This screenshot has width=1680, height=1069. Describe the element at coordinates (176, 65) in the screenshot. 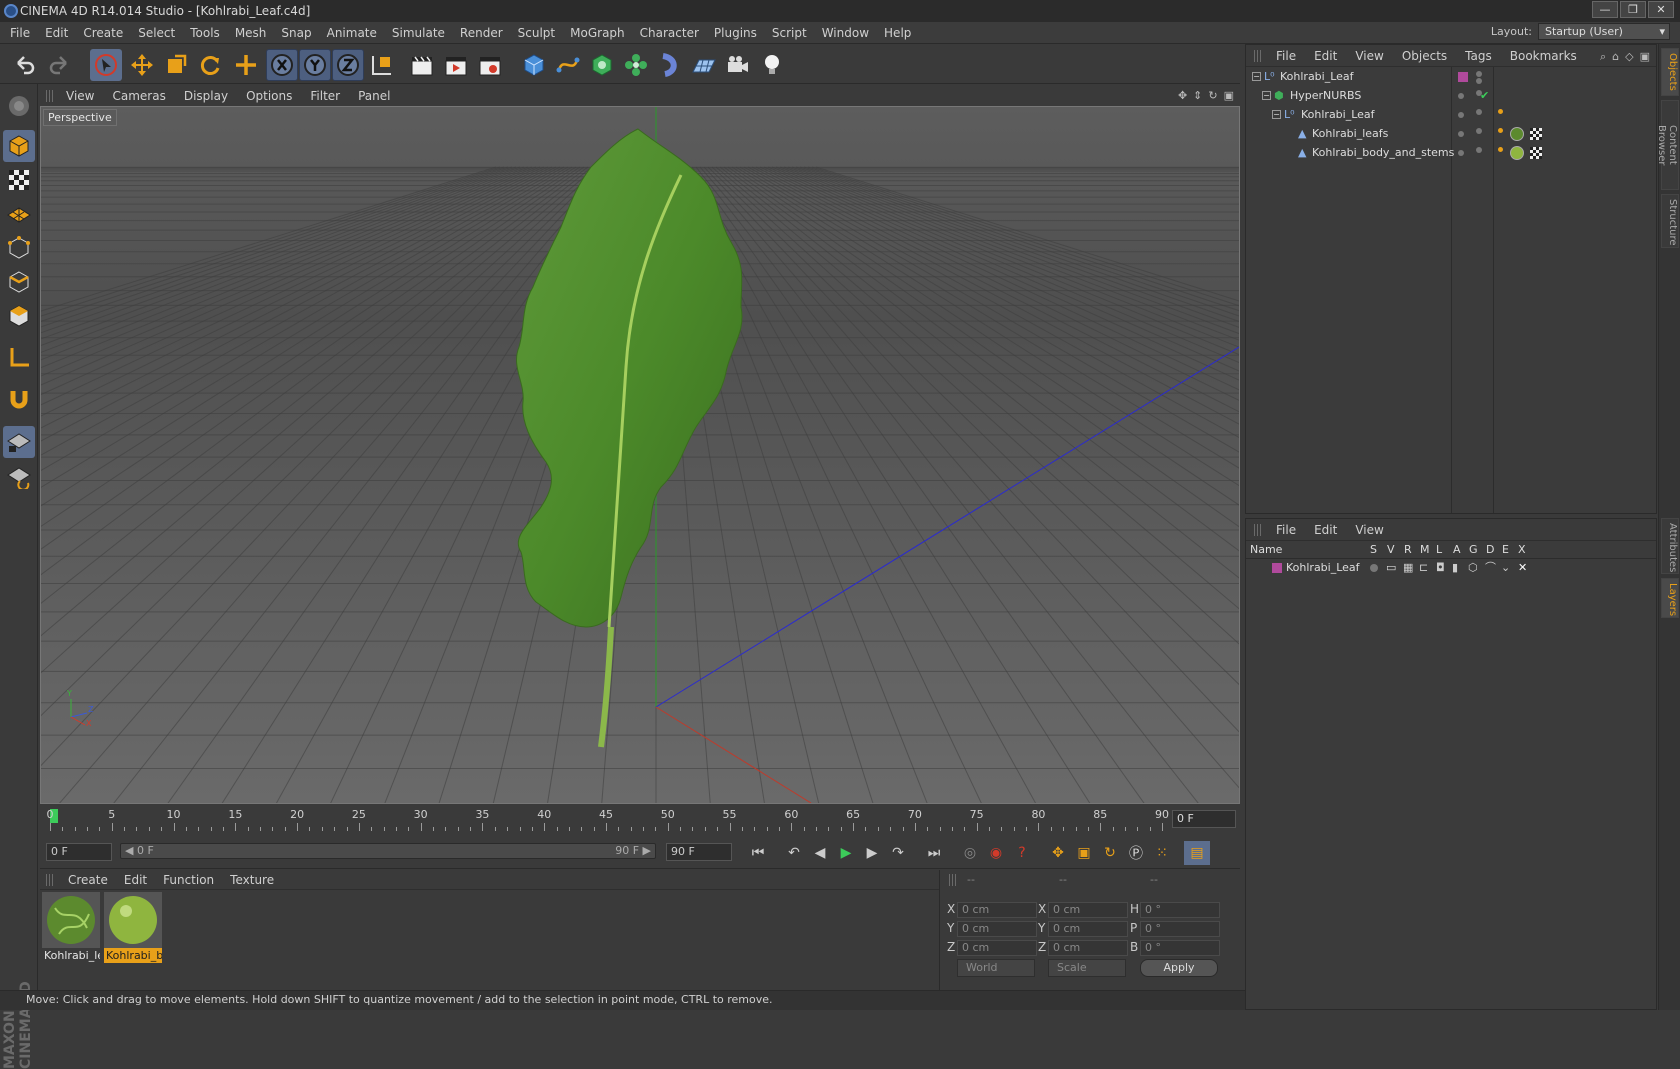

I see `scale-tool-button` at that location.